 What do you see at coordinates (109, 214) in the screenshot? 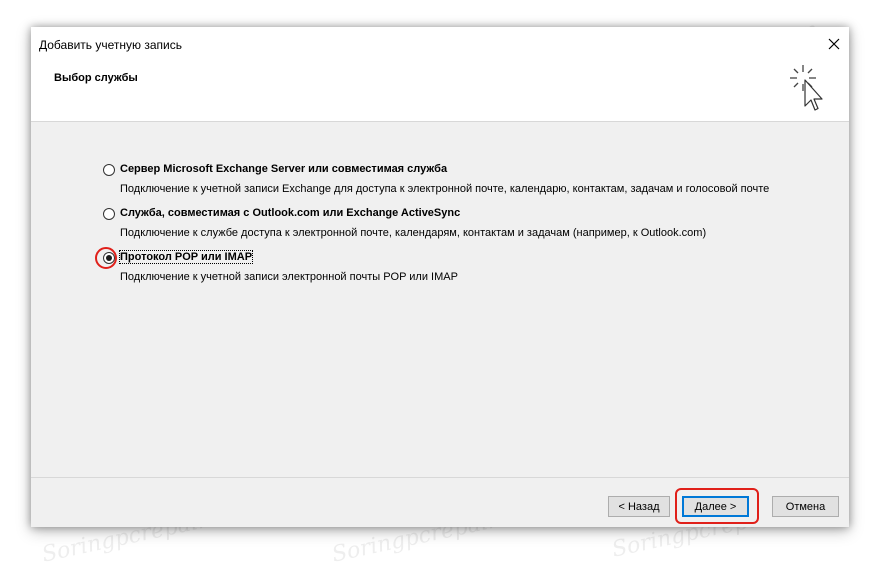
I see `radio-outlook-activesync` at bounding box center [109, 214].